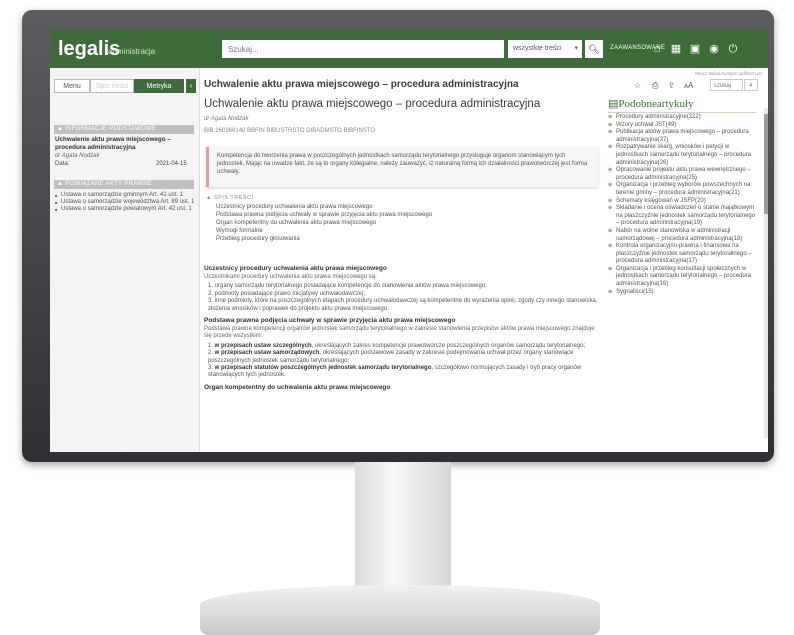  I want to click on logo-subtitle: administracja, so click(132, 51).